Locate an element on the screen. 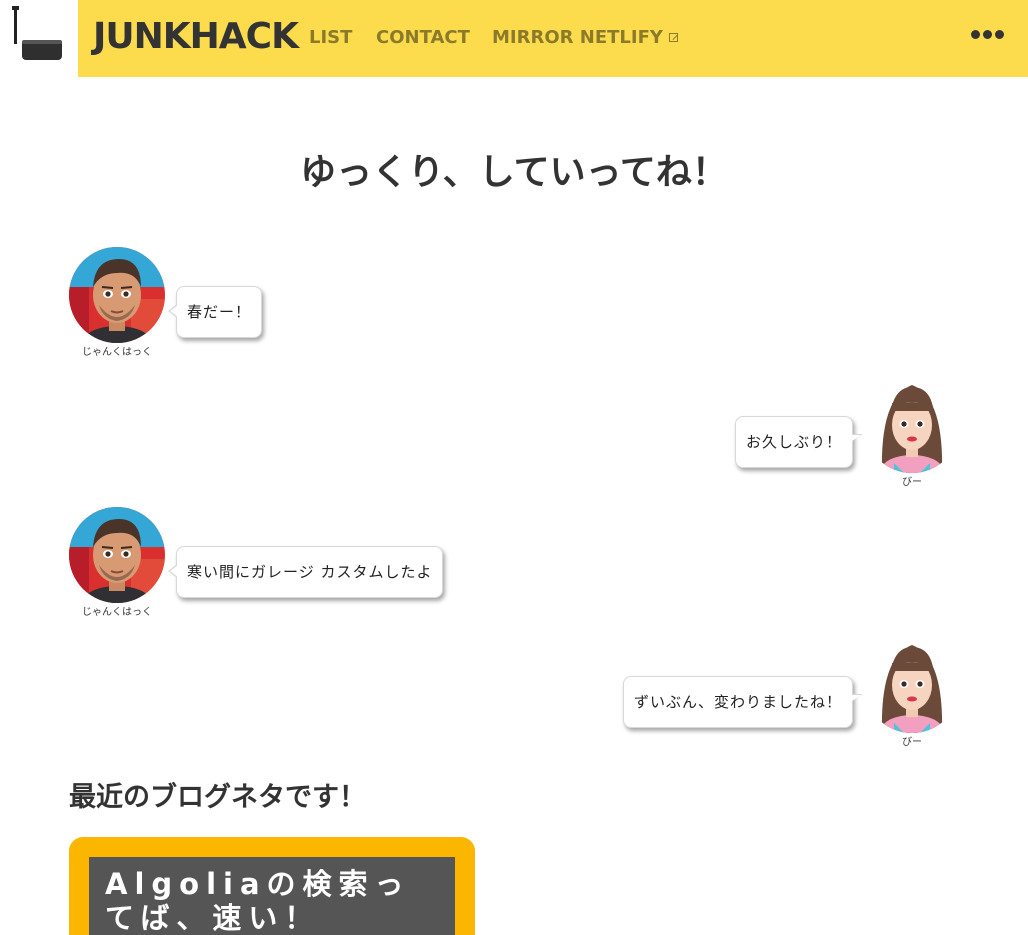  media-box-icon is located at coordinates (37, 33).